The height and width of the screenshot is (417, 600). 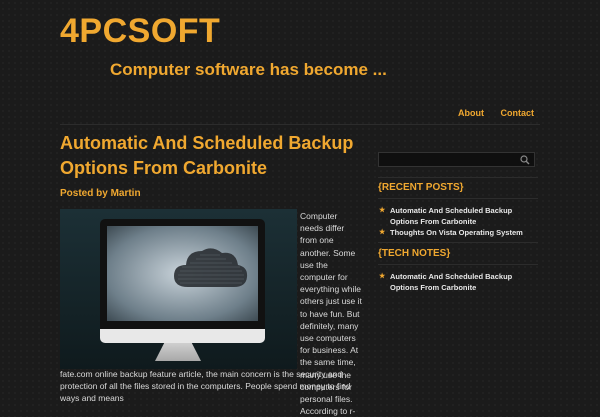 I want to click on search-input, so click(x=456, y=159).